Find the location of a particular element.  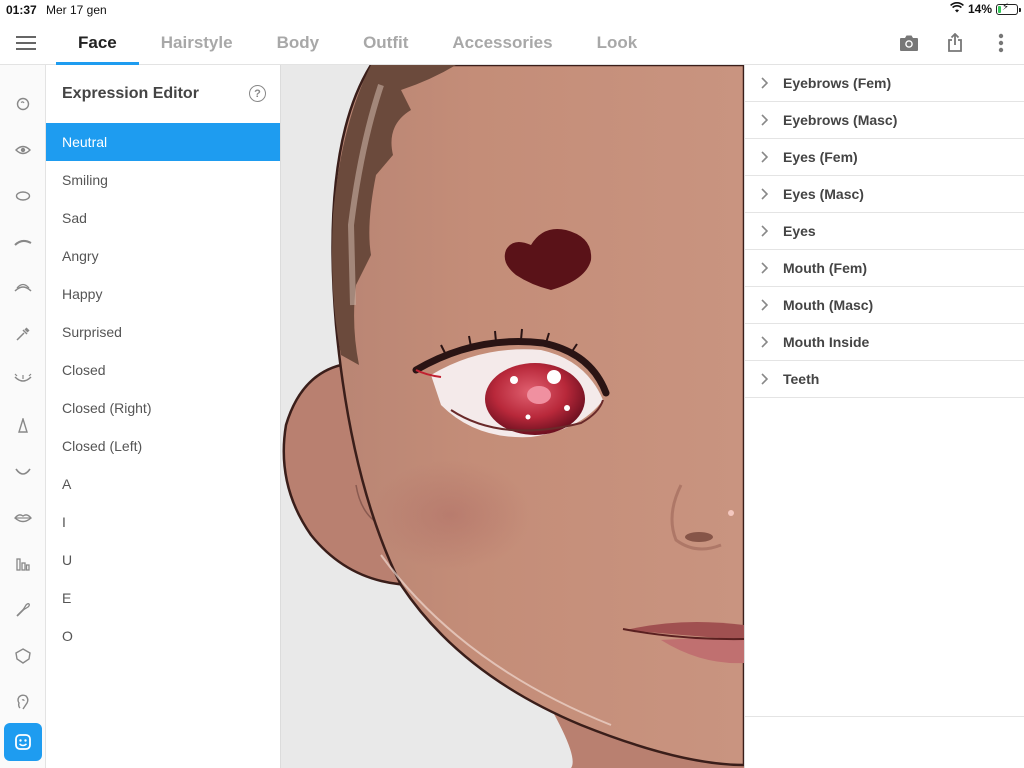

expression-item-smiling: Smiling is located at coordinates (163, 180).